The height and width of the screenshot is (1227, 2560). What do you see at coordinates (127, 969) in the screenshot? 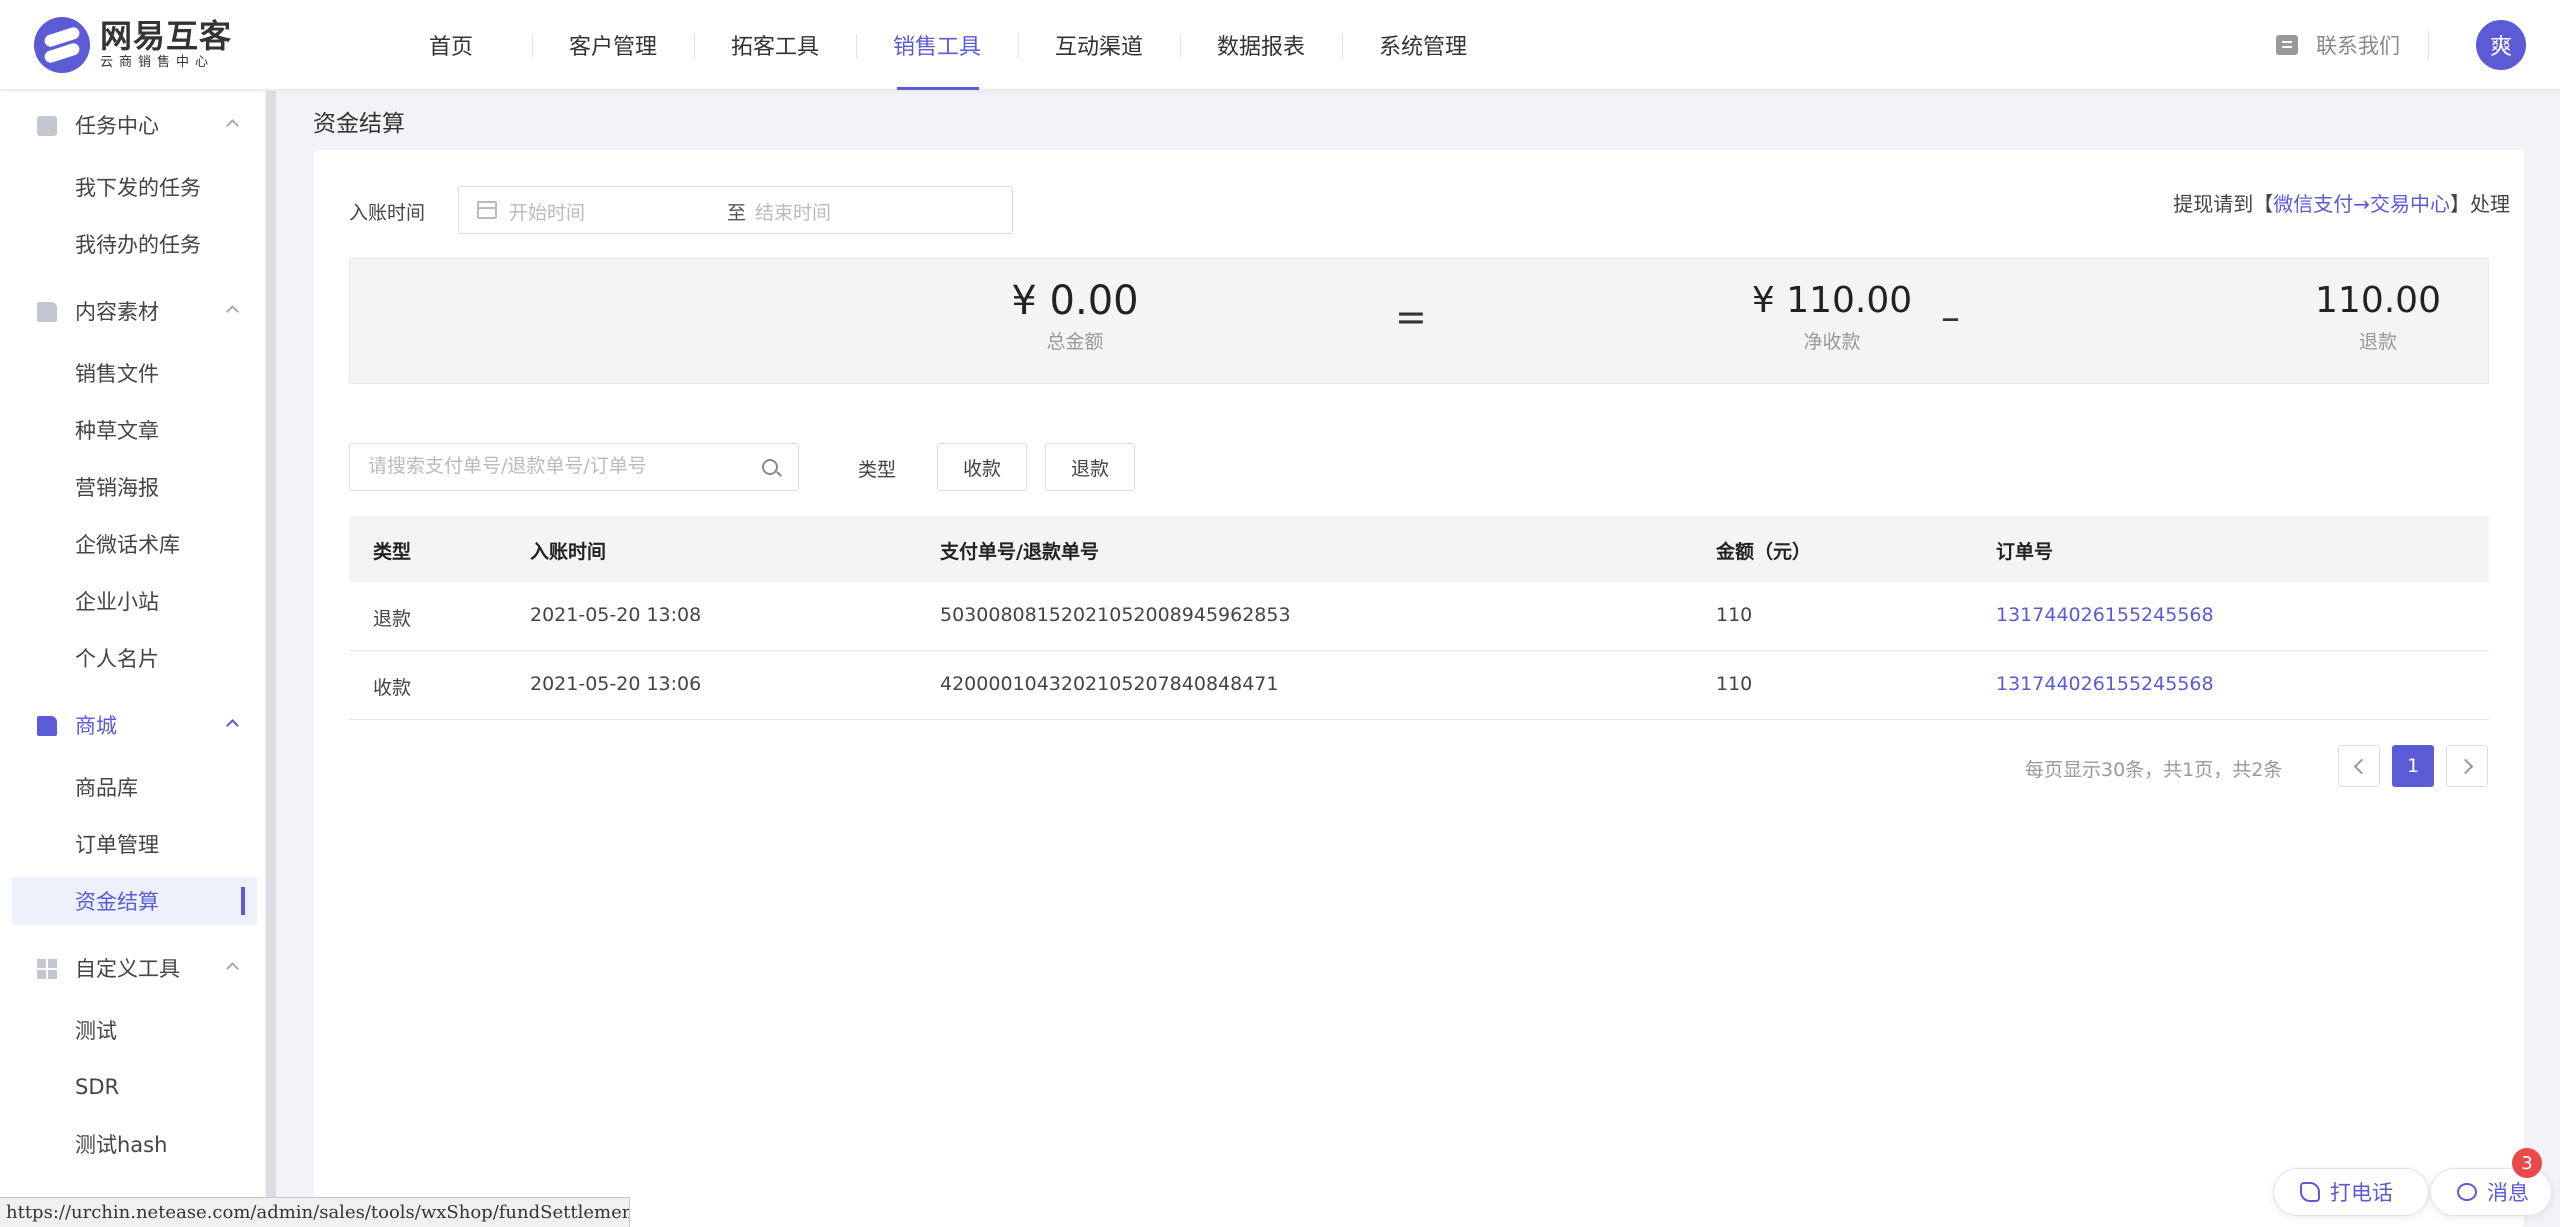
I see `sidebar-group-label: 自定义工具` at bounding box center [127, 969].